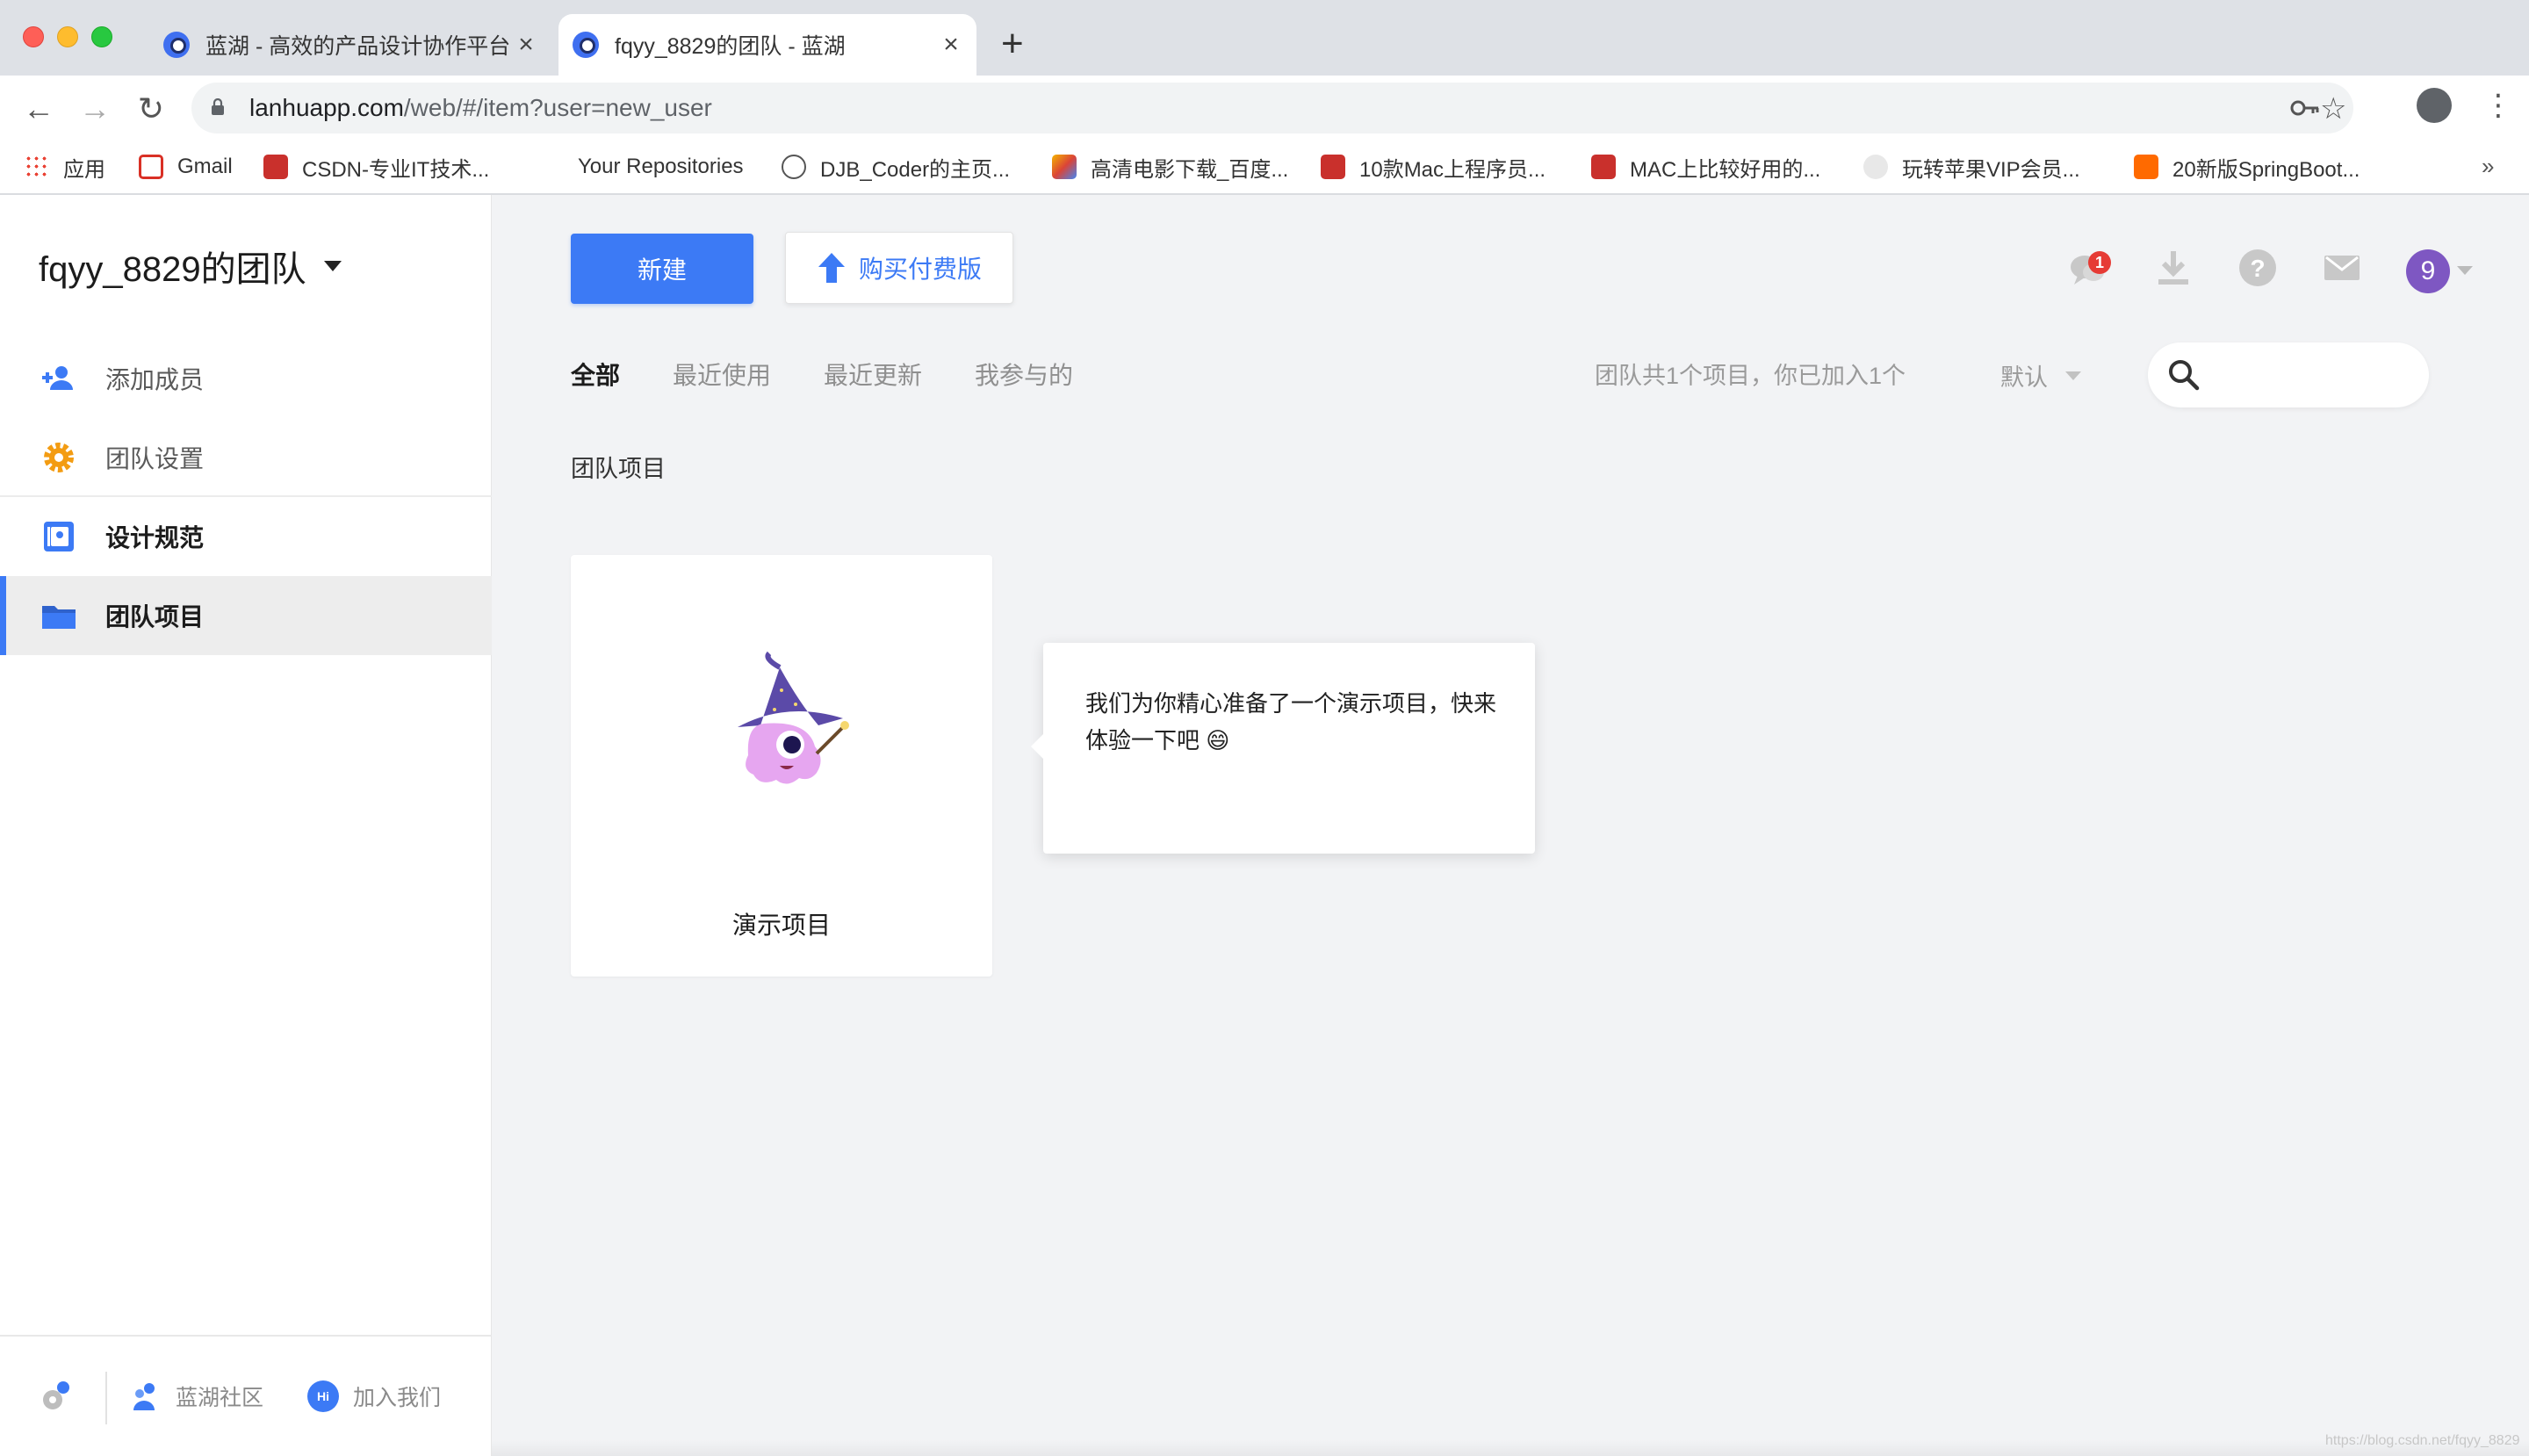  Describe the element at coordinates (1065, 167) in the screenshot. I see `movie-icon` at that location.